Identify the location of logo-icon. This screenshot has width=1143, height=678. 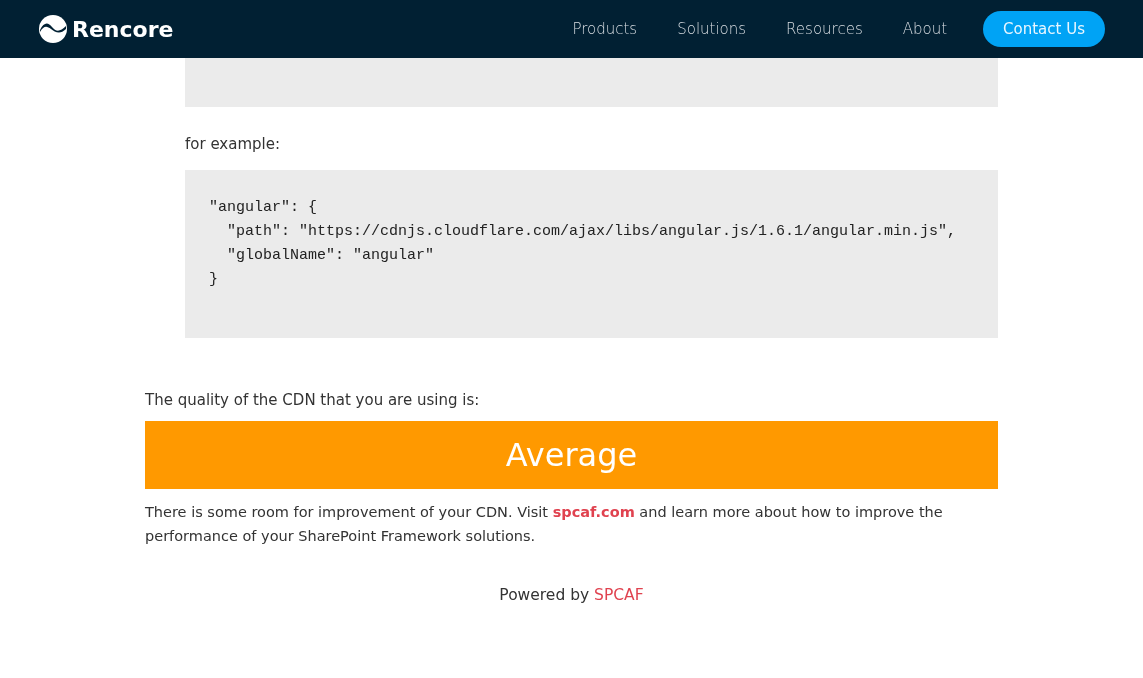
(53, 29).